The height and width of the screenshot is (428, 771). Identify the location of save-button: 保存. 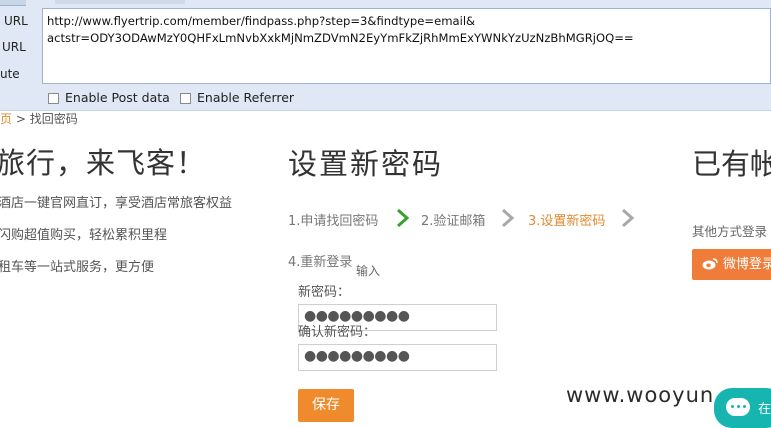
(326, 405).